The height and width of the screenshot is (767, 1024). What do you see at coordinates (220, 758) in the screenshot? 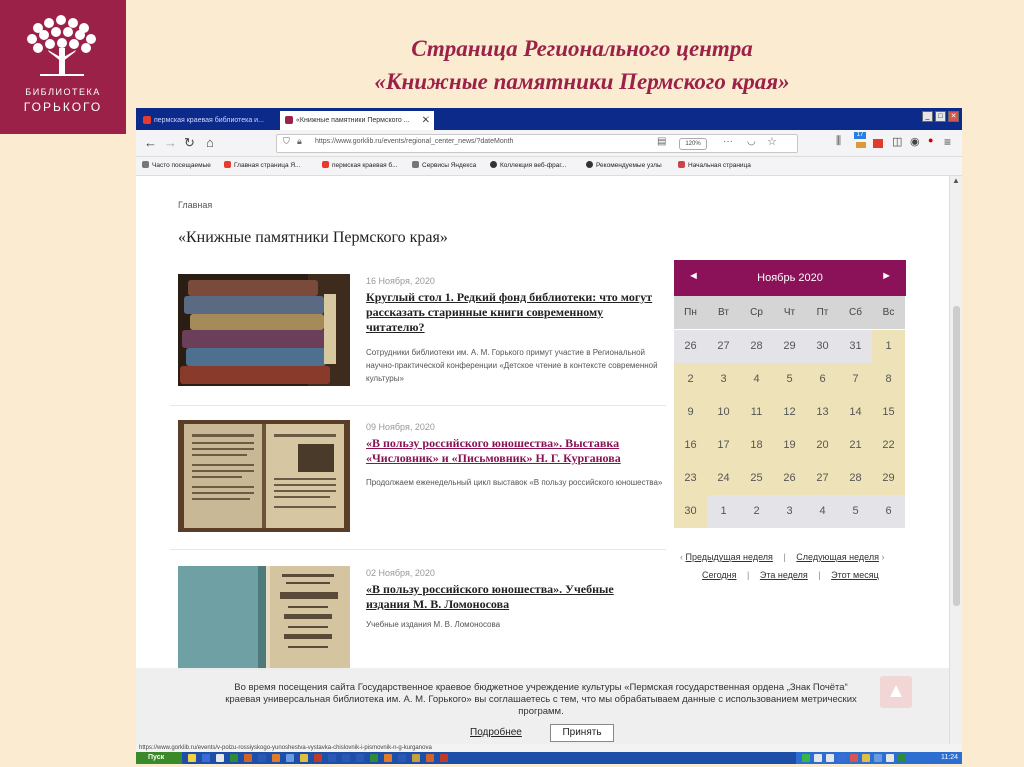
I see `desktop-icon` at bounding box center [220, 758].